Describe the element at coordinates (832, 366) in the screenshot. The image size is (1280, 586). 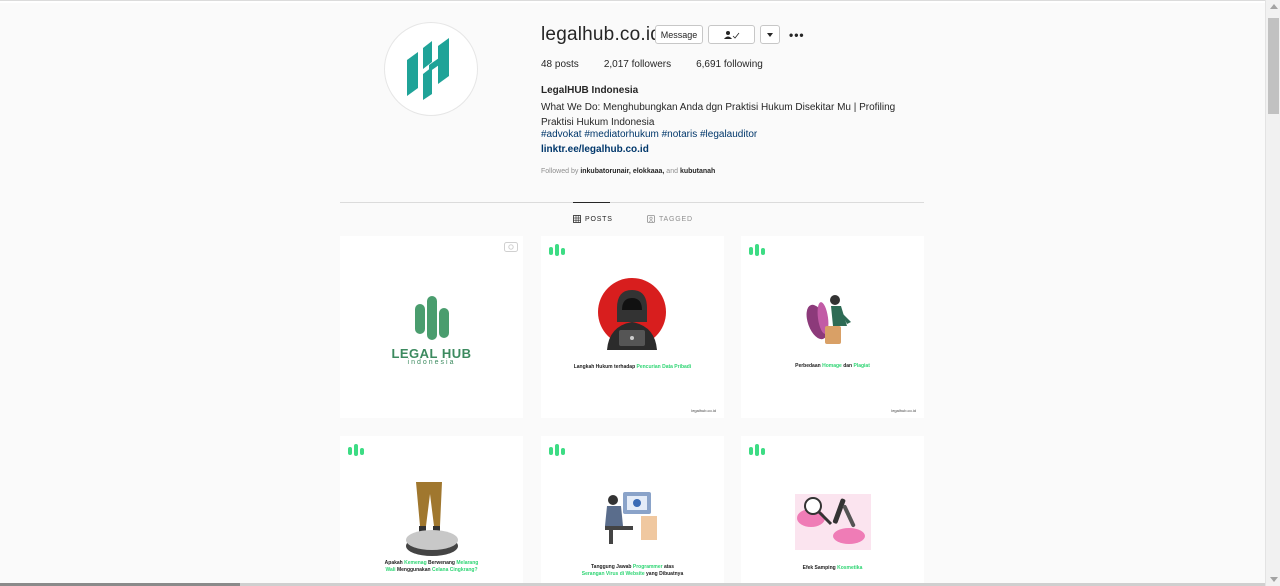
I see `post-caption: Perbedaan Homage dan Plagiat` at that location.